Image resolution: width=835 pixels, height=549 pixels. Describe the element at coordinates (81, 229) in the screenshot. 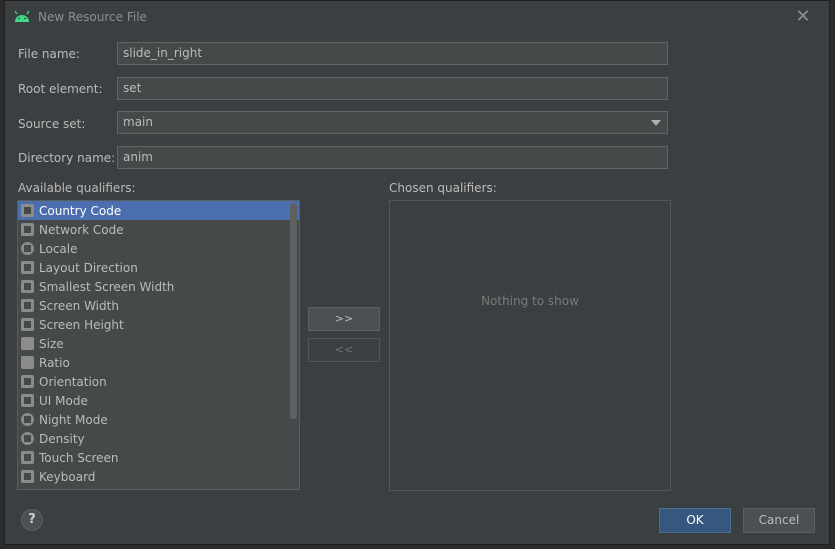

I see `qualifier-label: Network Code` at that location.